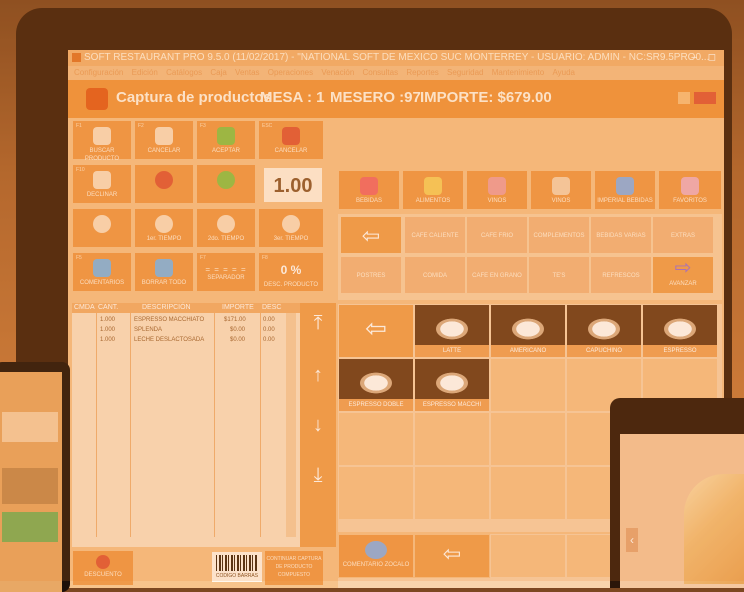 The image size is (744, 592). What do you see at coordinates (247, 72) in the screenshot?
I see `menu-item: Ventas` at bounding box center [247, 72].